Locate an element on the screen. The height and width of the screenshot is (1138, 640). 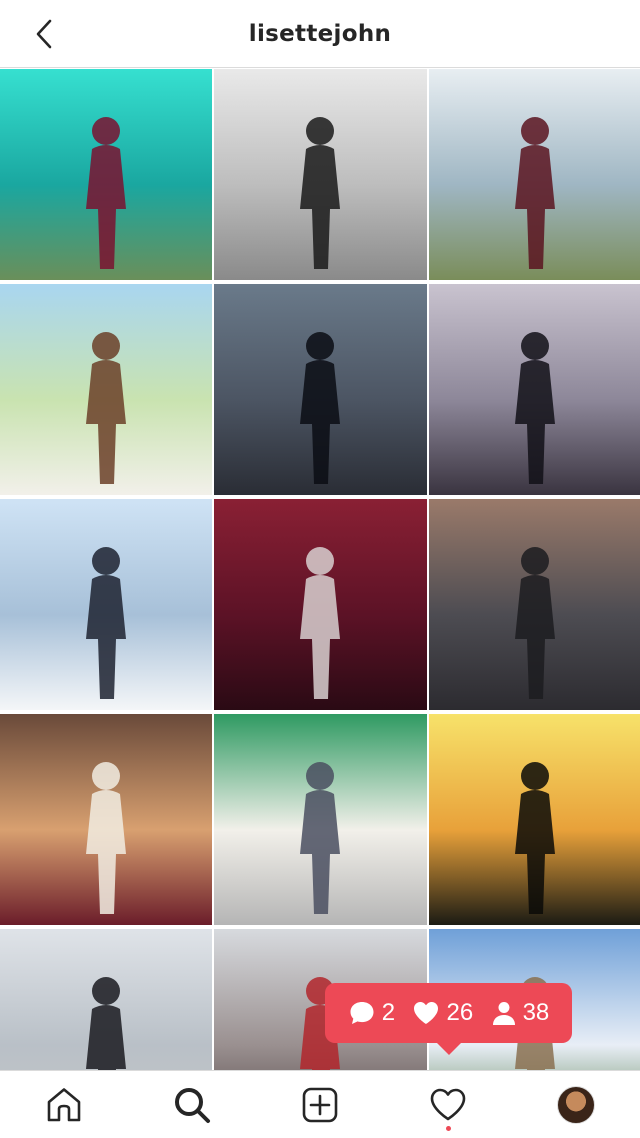
nav-new-post is located at coordinates (320, 1105).